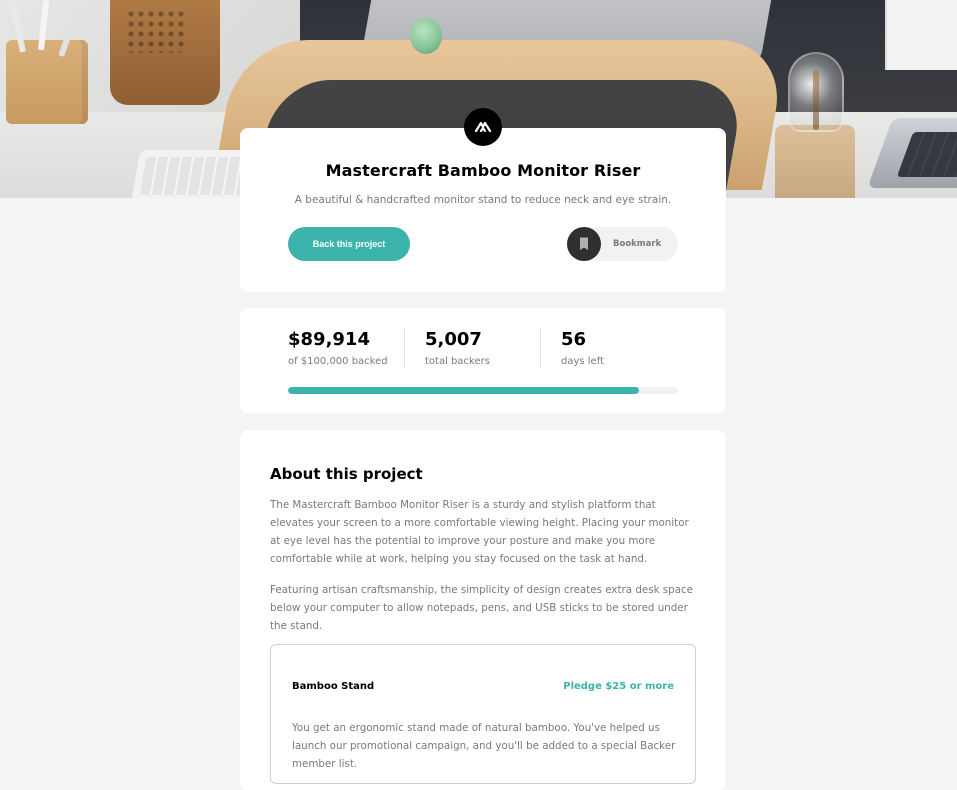 Image resolution: width=957 pixels, height=790 pixels. I want to click on hero-right-wall, so click(921, 35).